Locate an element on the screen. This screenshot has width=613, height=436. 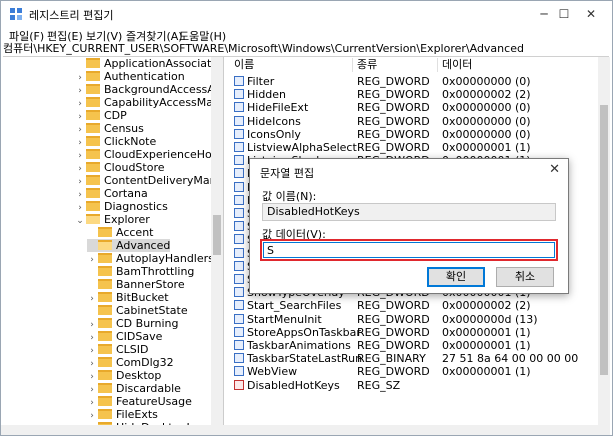
tree-item: › Discardable is located at coordinates (134, 388).